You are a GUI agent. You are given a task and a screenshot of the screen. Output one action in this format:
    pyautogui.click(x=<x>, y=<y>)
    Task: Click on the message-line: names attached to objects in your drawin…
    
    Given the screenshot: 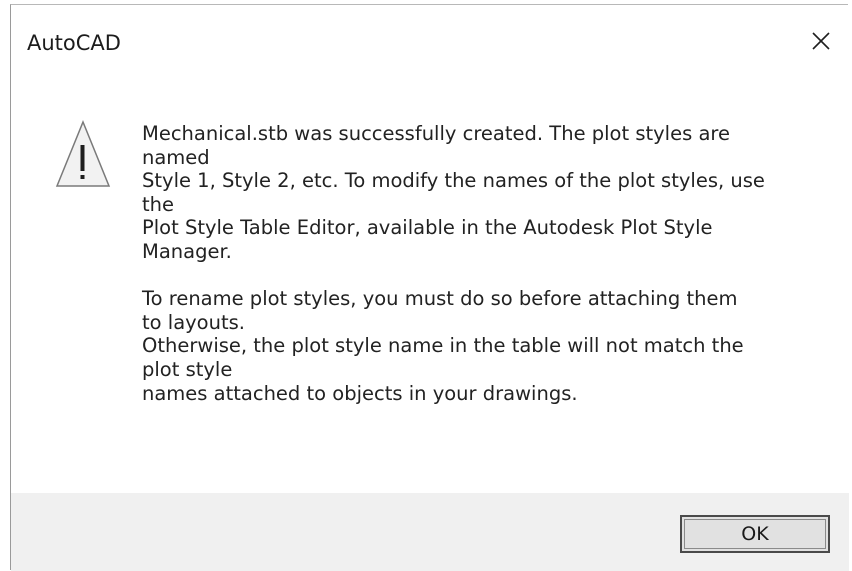 What is the action you would take?
    pyautogui.click(x=360, y=393)
    